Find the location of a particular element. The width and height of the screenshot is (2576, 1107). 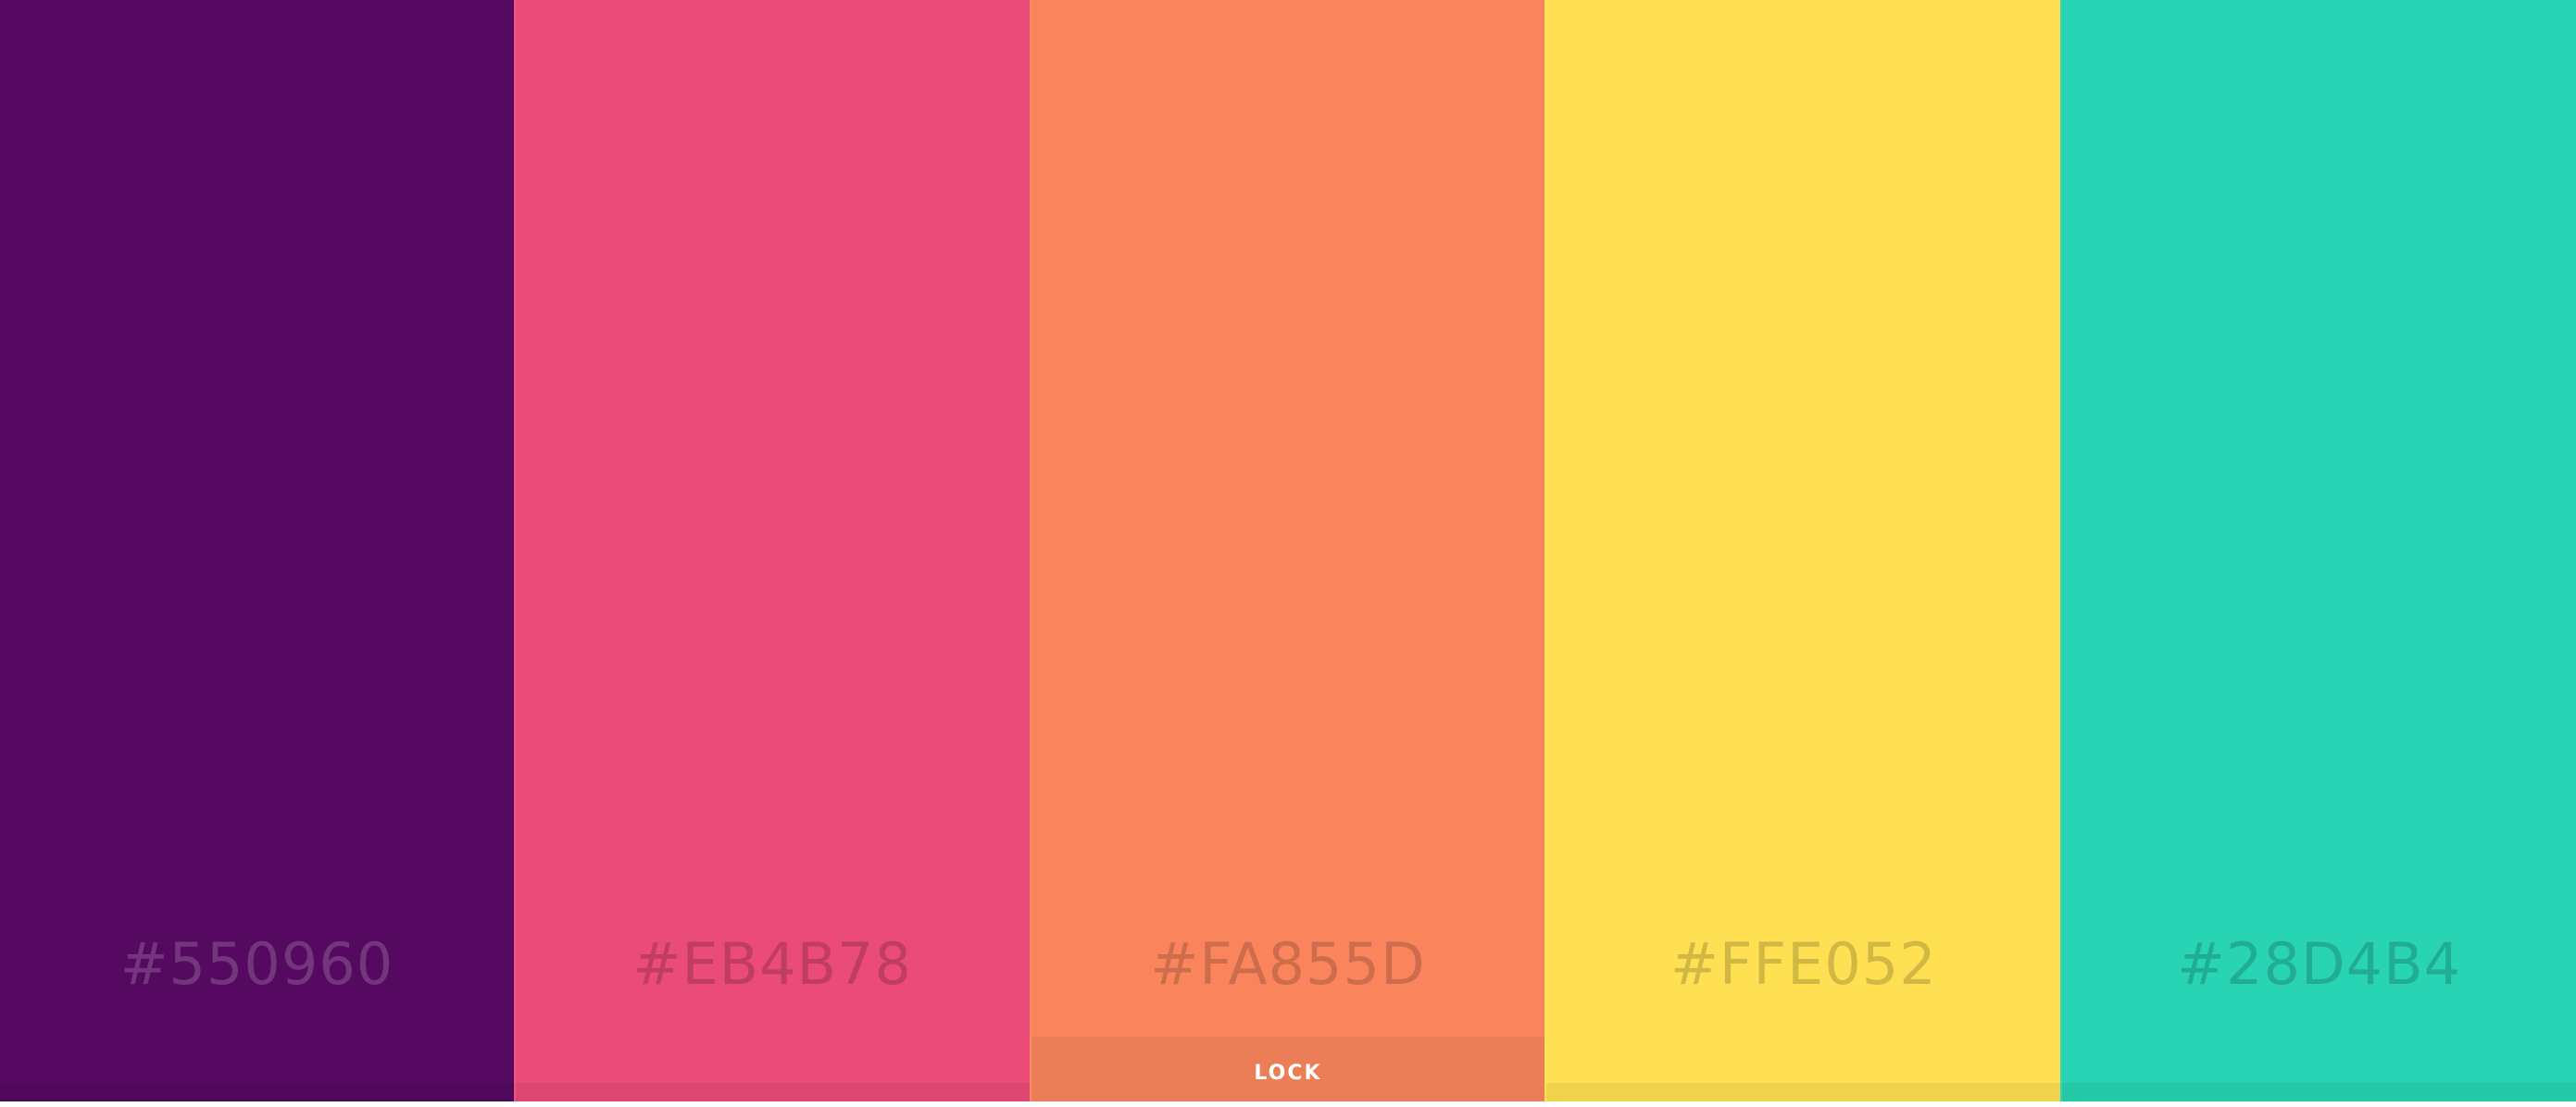

lock-button: LOCK is located at coordinates (1288, 1069).